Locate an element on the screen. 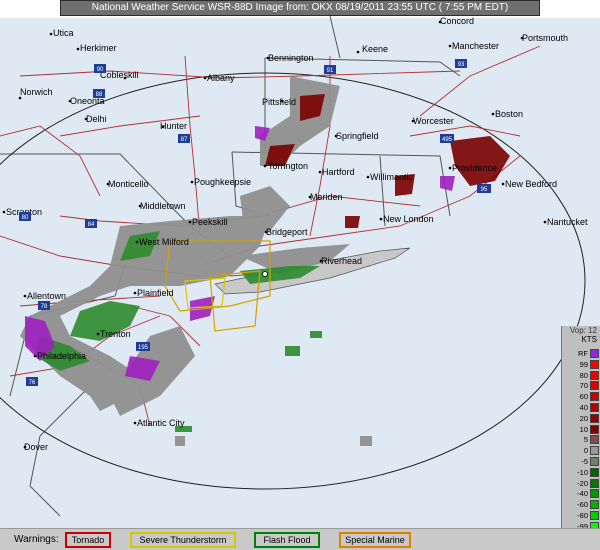 The width and height of the screenshot is (600, 550). city-label: Pittsfield is located at coordinates (279, 102).